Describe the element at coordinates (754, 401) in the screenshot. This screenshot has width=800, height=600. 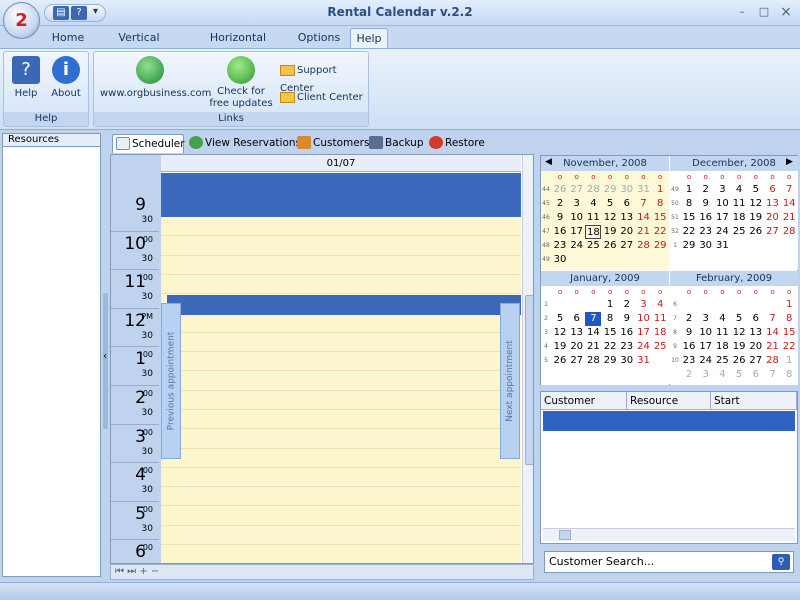
I see `column-start: Start` at that location.